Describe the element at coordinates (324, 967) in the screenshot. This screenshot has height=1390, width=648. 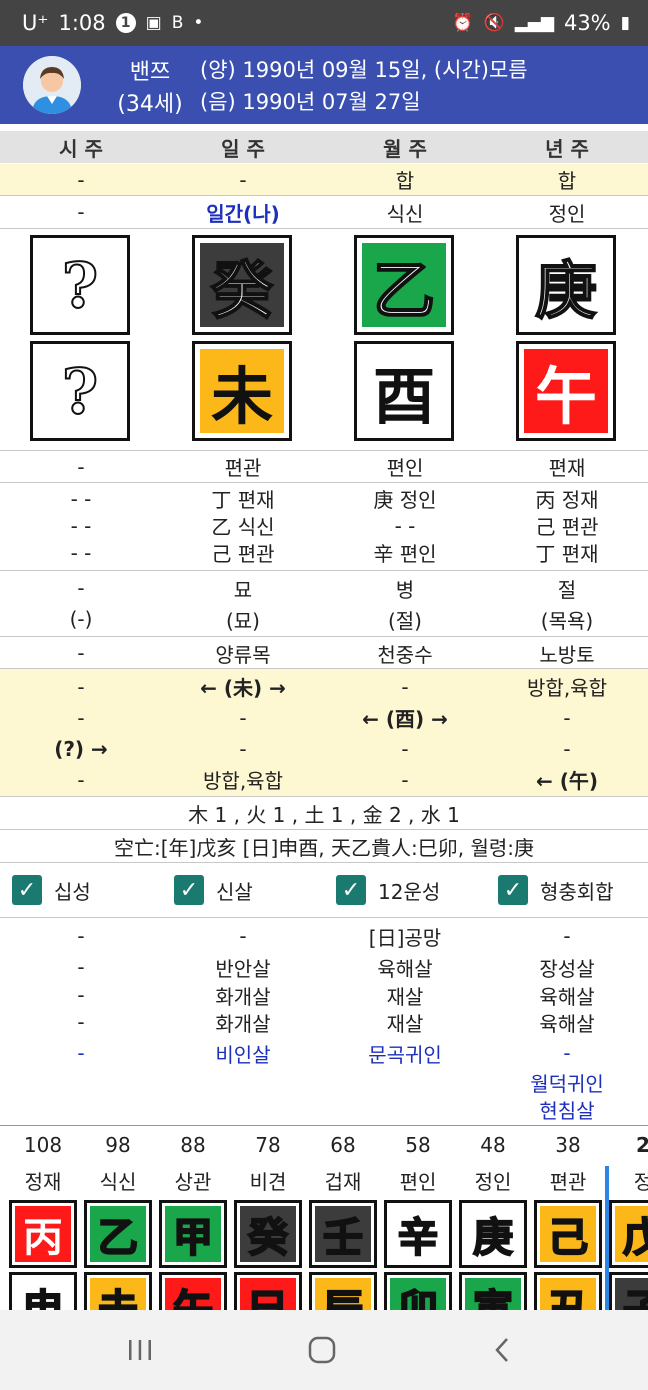
I see `sinsal-row-2: - 반안살 육해살 장성살` at that location.